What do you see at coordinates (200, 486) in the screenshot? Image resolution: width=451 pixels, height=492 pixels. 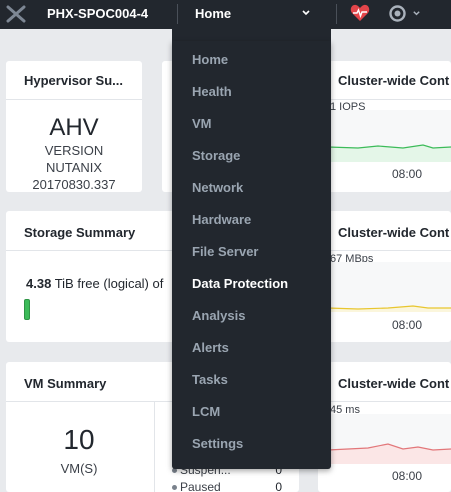 I see `vm-state-label: Paused` at bounding box center [200, 486].